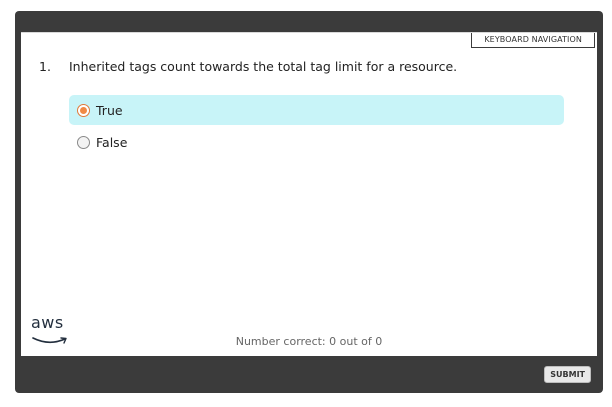  I want to click on score-text: Number correct: 0 out of 0, so click(309, 341).